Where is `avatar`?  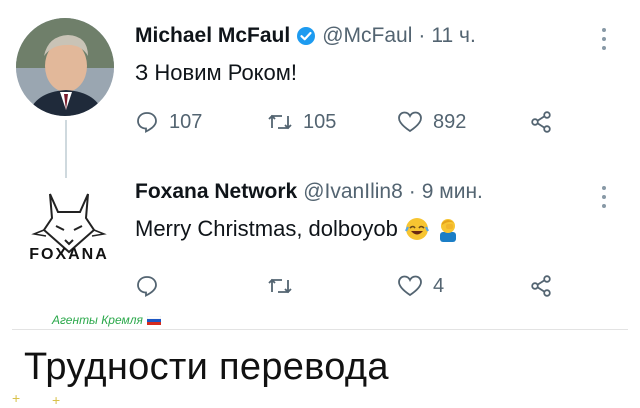 avatar is located at coordinates (65, 67).